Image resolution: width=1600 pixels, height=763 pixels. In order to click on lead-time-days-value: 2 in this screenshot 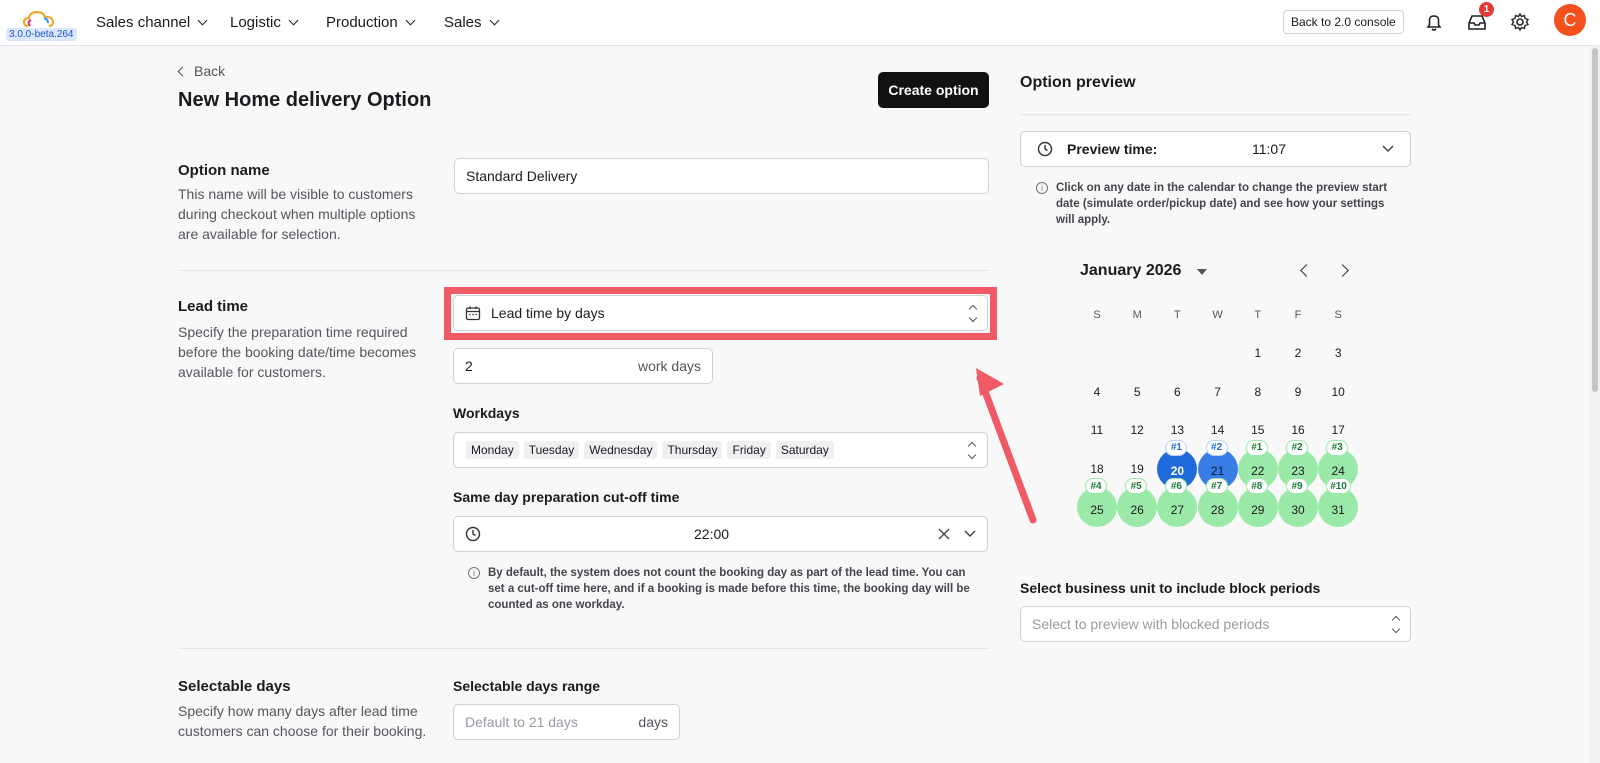, I will do `click(469, 366)`.